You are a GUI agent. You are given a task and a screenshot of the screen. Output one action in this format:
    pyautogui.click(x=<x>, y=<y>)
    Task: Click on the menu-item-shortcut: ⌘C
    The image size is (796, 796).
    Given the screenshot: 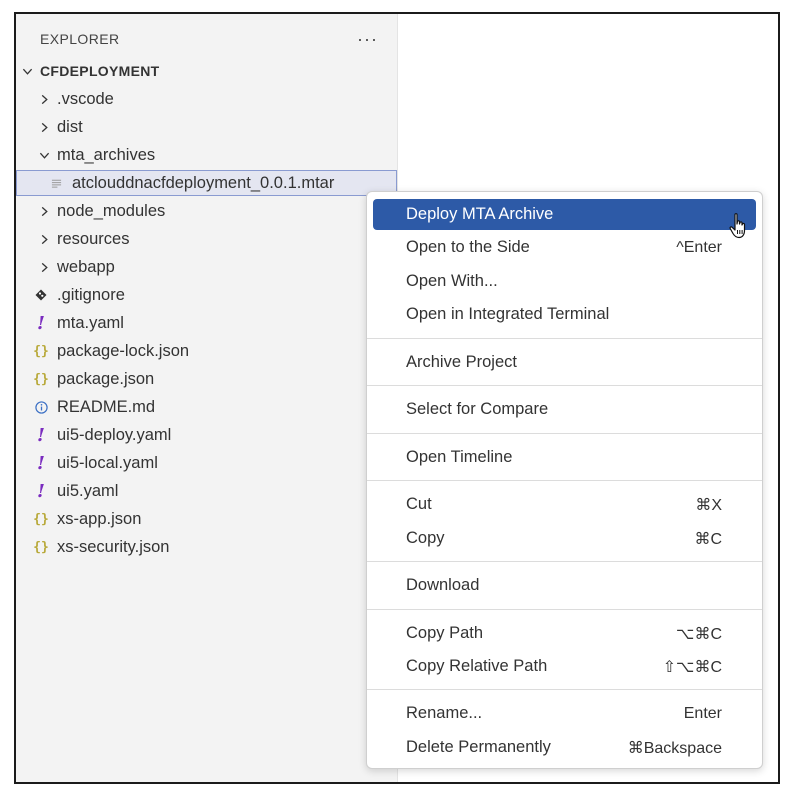 What is the action you would take?
    pyautogui.click(x=708, y=539)
    